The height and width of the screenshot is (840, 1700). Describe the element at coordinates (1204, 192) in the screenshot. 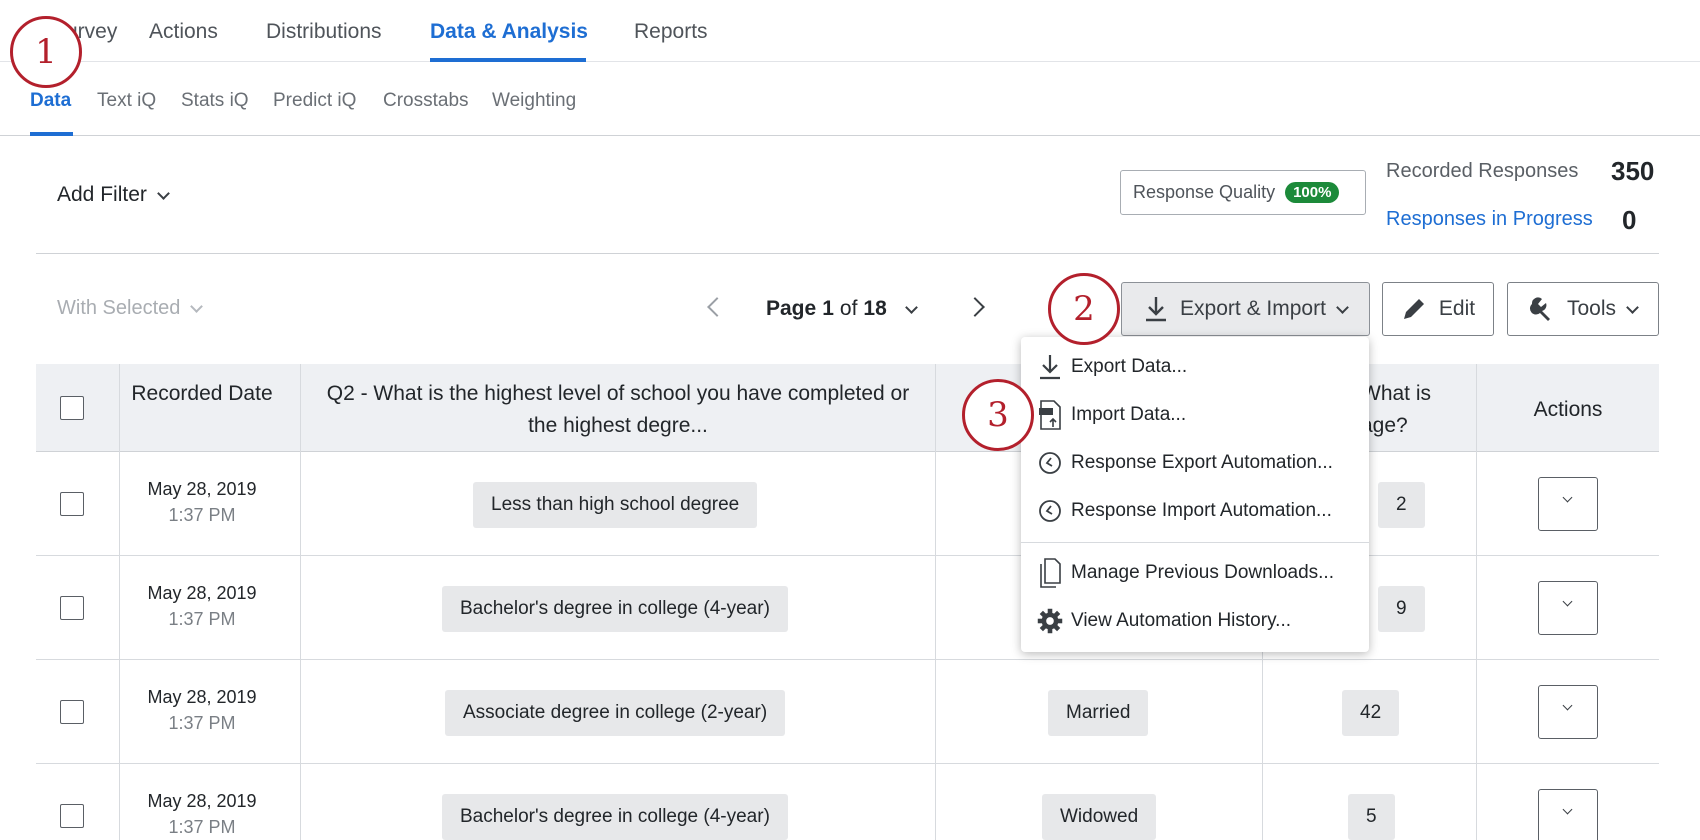

I see `response-quality-label: Response Quality` at that location.